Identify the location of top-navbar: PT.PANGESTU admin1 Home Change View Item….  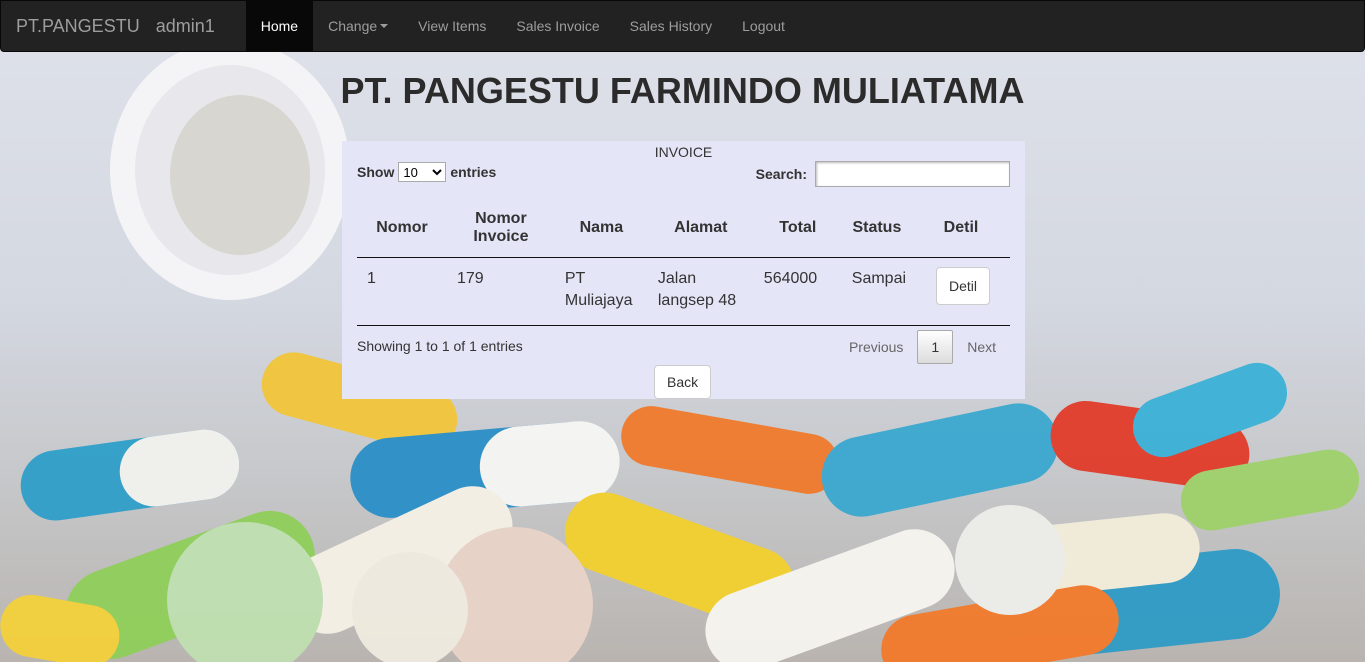
(682, 26).